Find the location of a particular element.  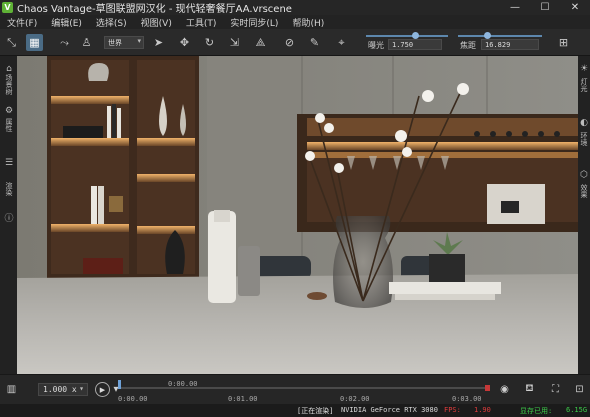

side-tab-properties: 属性 is located at coordinates (9, 129).